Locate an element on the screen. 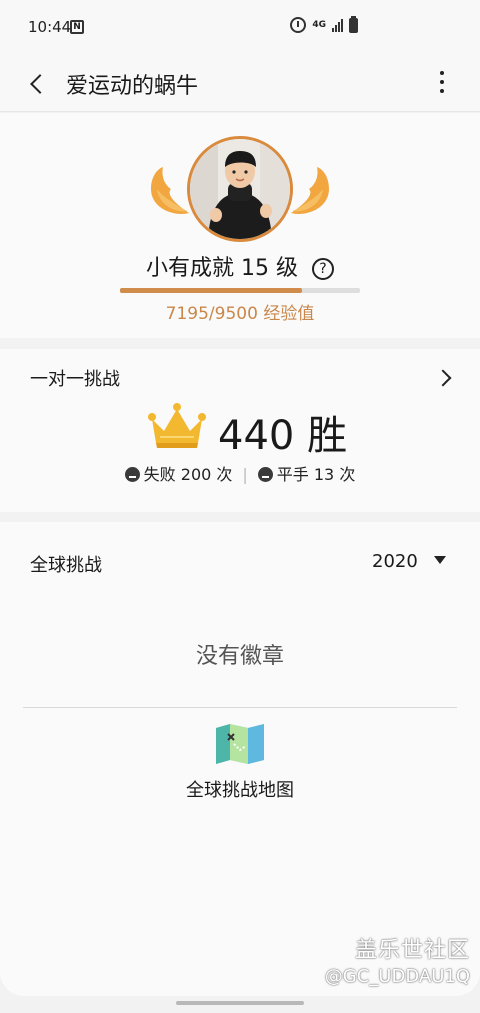 The image size is (480, 1013). draw-face-icon is located at coordinates (265, 474).